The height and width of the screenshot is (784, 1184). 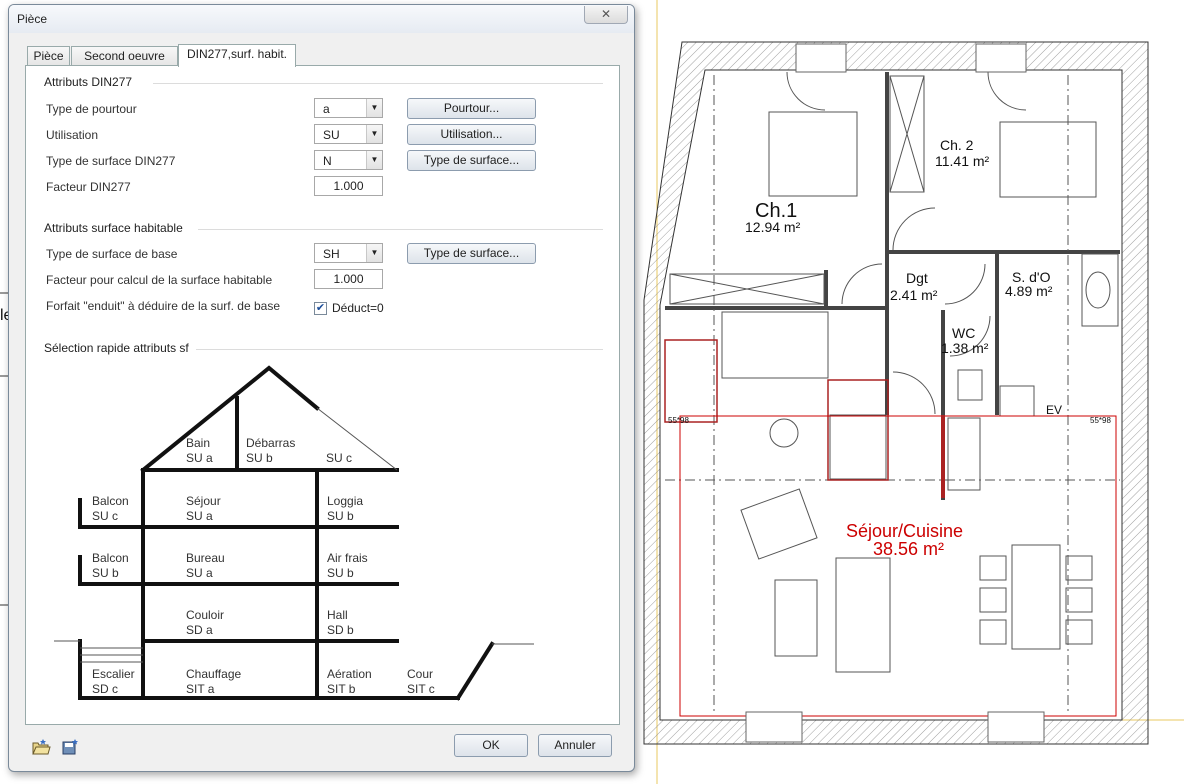 What do you see at coordinates (203, 501) in the screenshot?
I see `room-label-name: Séjour` at bounding box center [203, 501].